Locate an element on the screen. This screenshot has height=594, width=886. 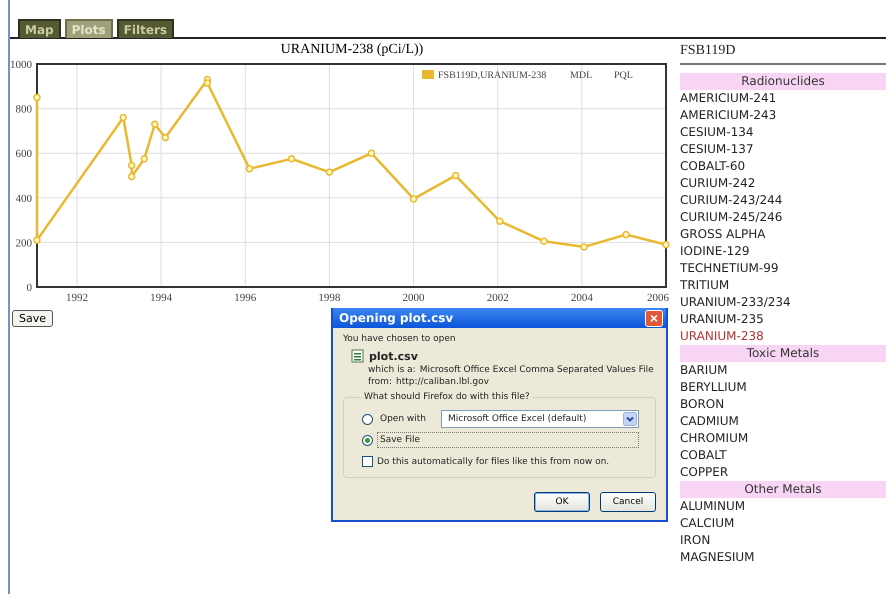
y-tick-label: 0 is located at coordinates (29, 288).